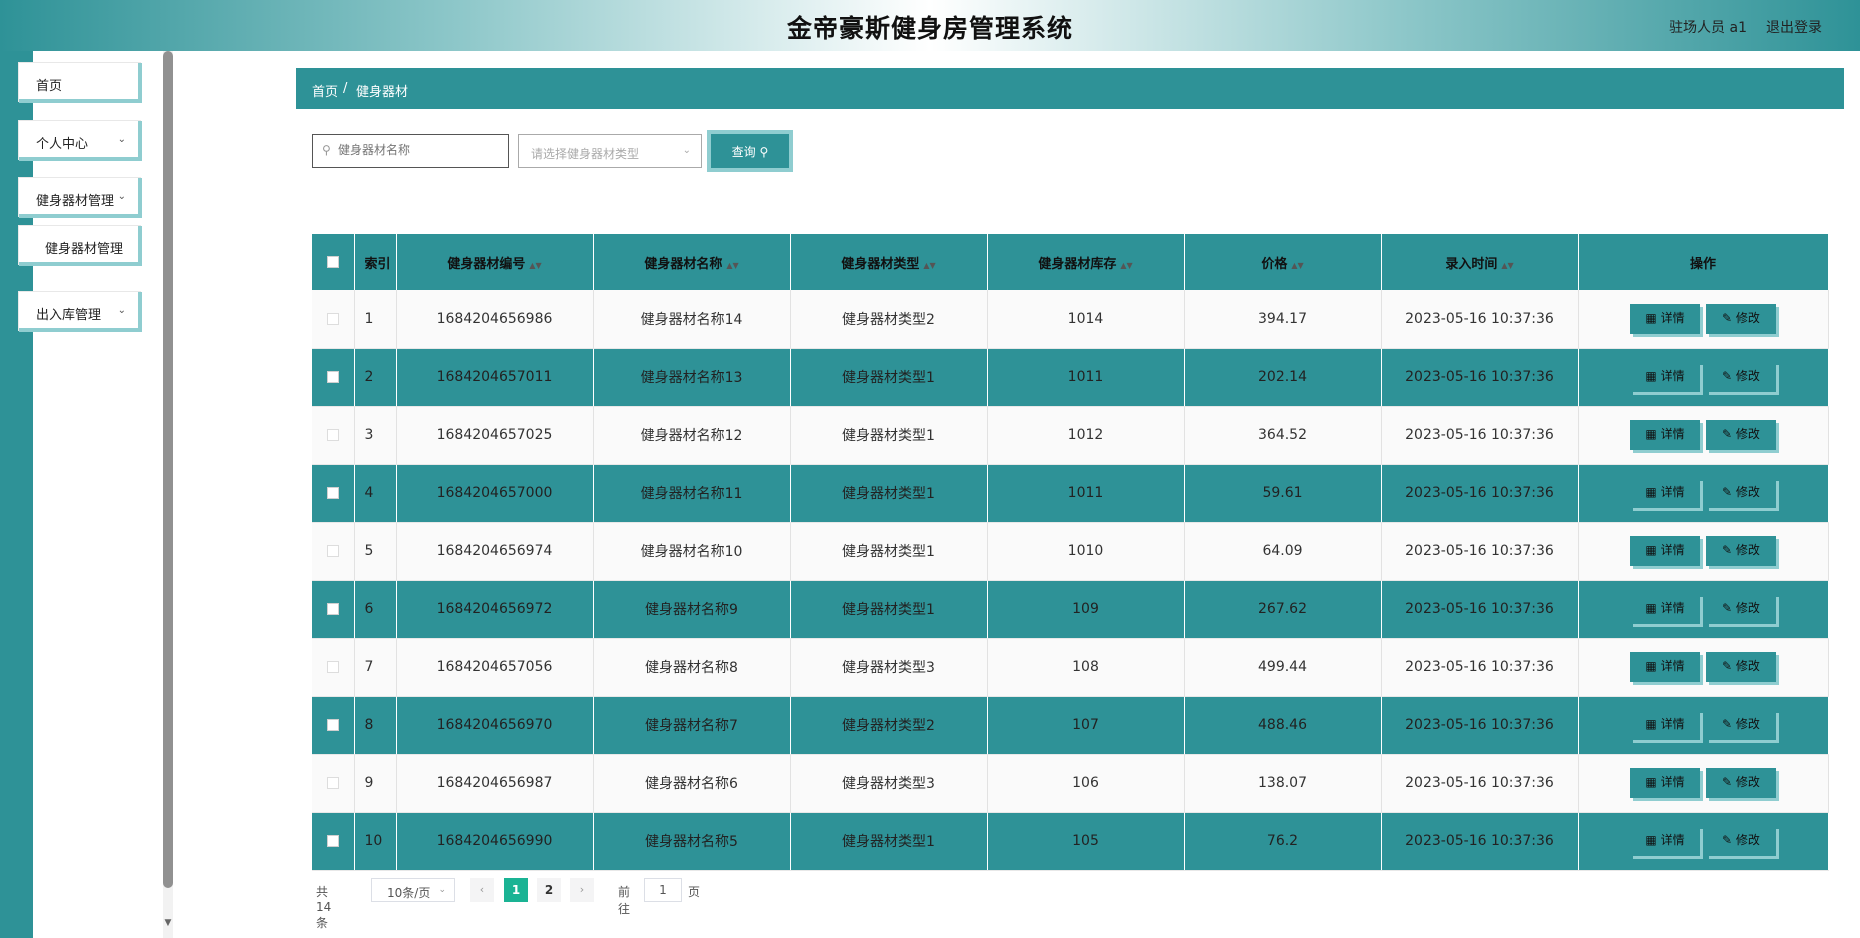 The height and width of the screenshot is (938, 1860). I want to click on select-all-checkbox, so click(332, 262).